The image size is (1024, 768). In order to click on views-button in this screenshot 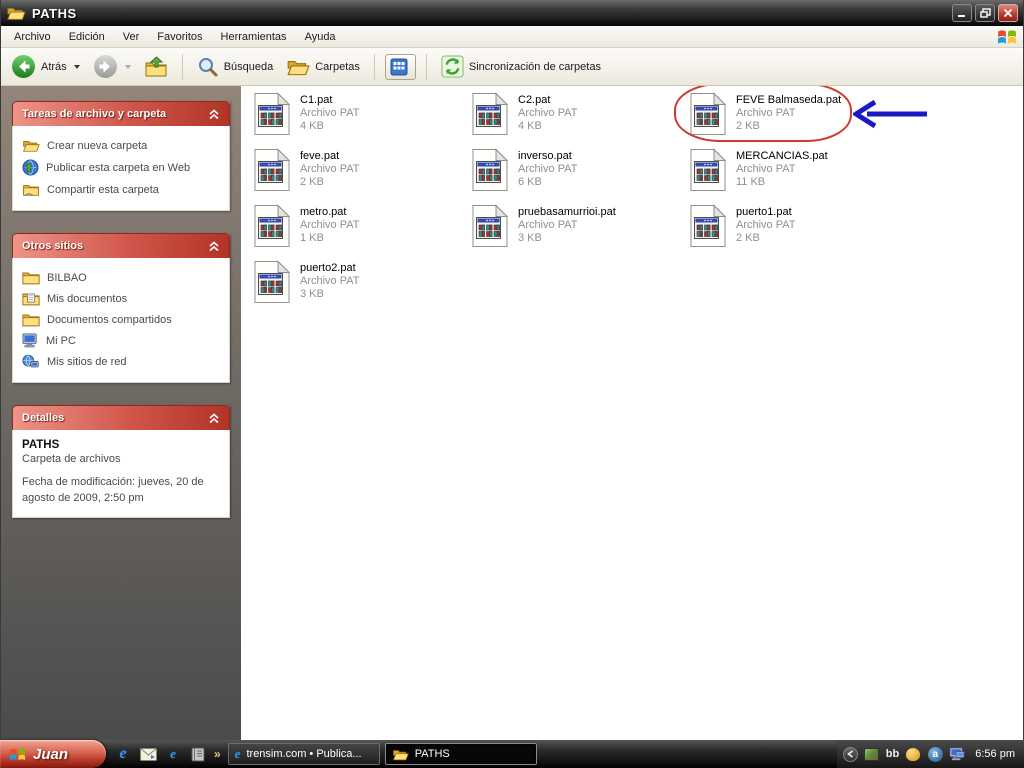, I will do `click(400, 66)`.